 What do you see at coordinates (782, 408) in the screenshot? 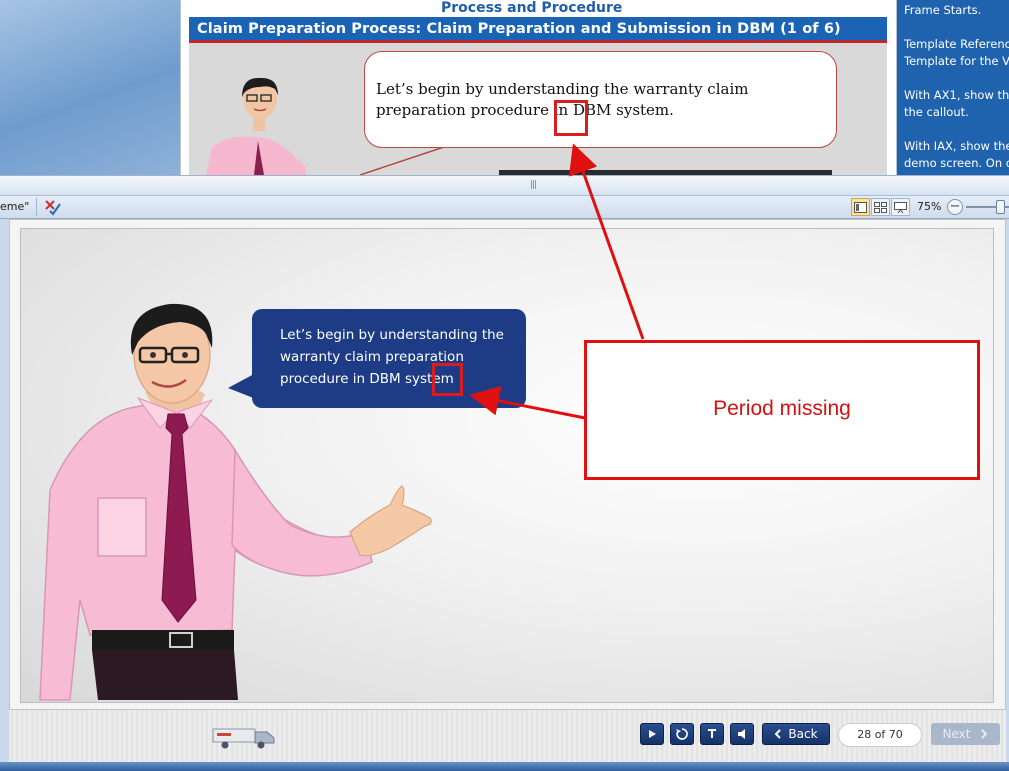
I see `annotation-text: Period missing` at bounding box center [782, 408].